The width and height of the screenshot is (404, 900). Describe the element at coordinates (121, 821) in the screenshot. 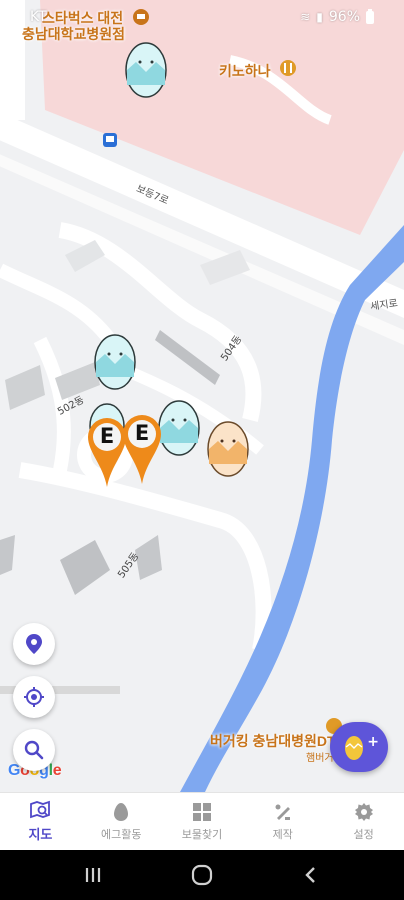

I see `nav-item-egg-activity: 에그활동` at that location.